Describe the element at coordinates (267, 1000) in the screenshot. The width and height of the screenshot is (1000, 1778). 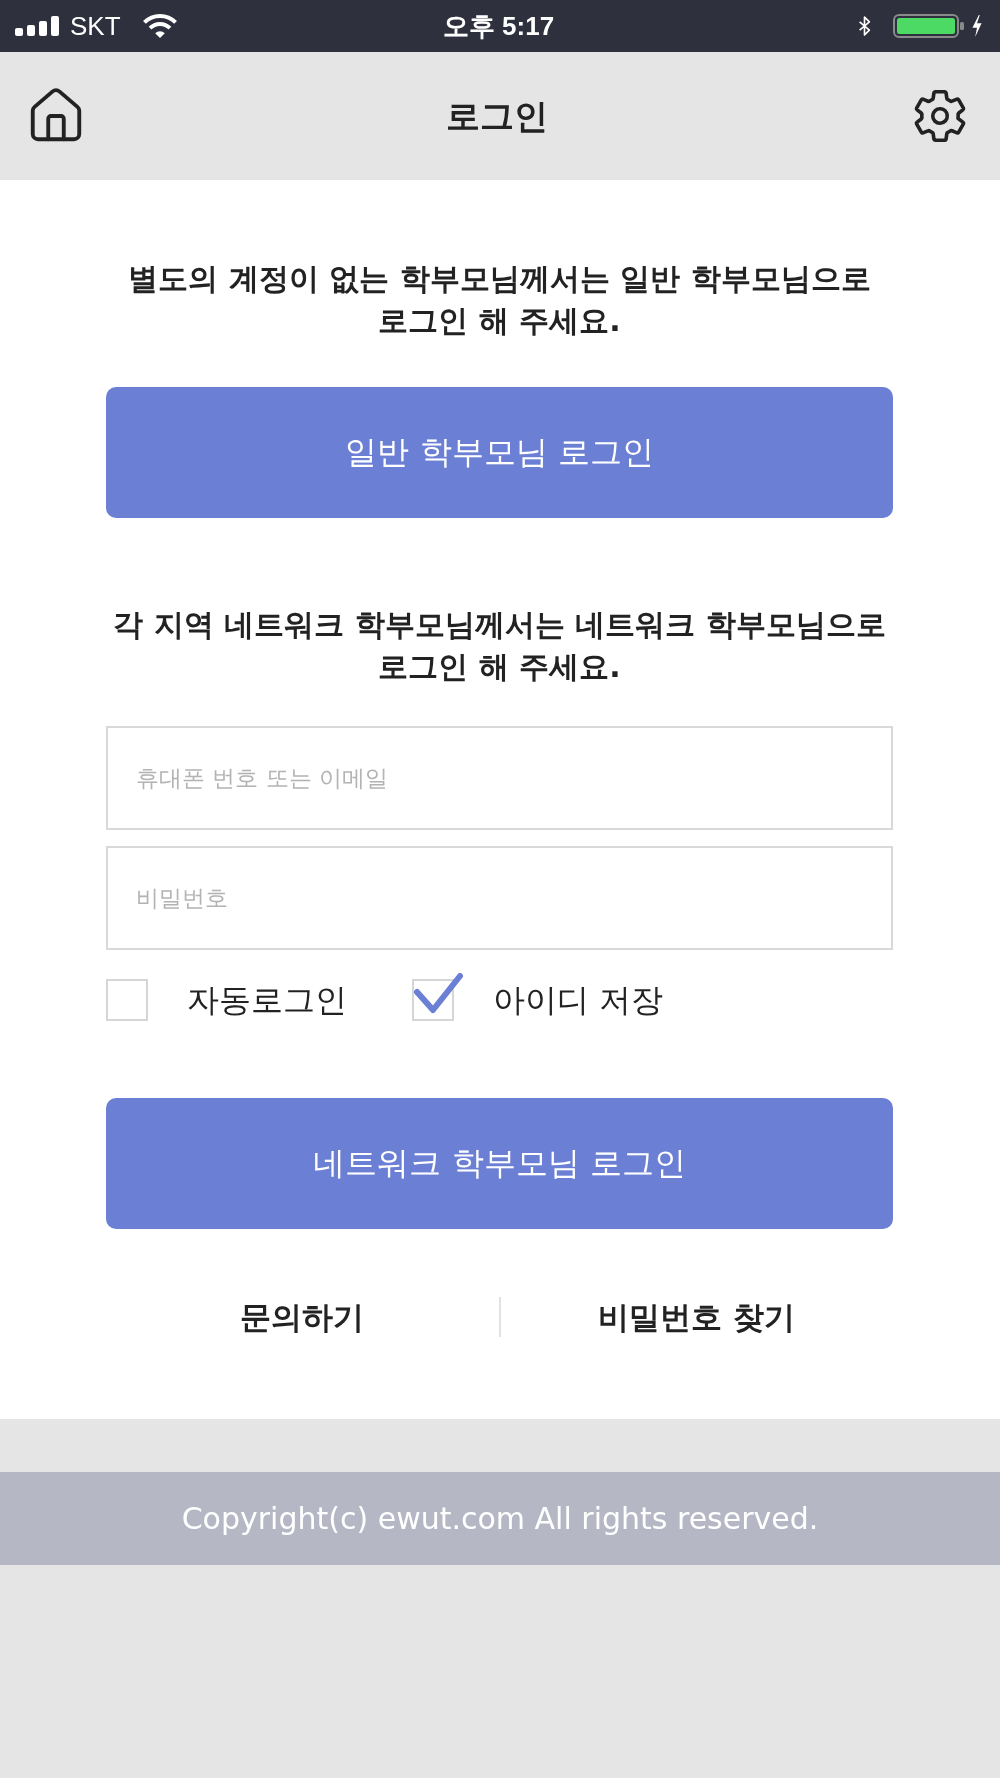
I see `checkbox-label: 자동로그인` at that location.